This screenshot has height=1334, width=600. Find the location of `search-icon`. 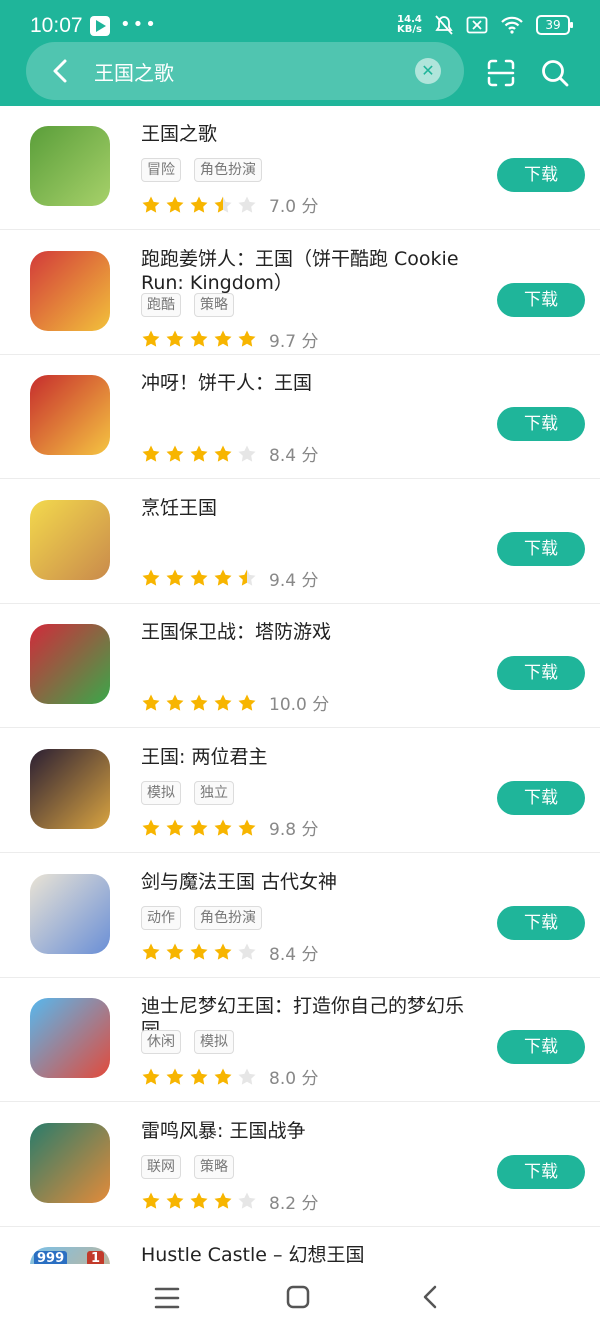

search-icon is located at coordinates (555, 73).